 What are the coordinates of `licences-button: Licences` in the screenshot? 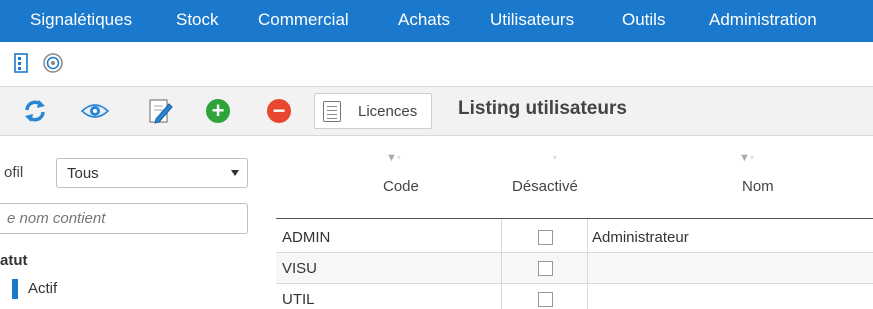 It's located at (373, 111).